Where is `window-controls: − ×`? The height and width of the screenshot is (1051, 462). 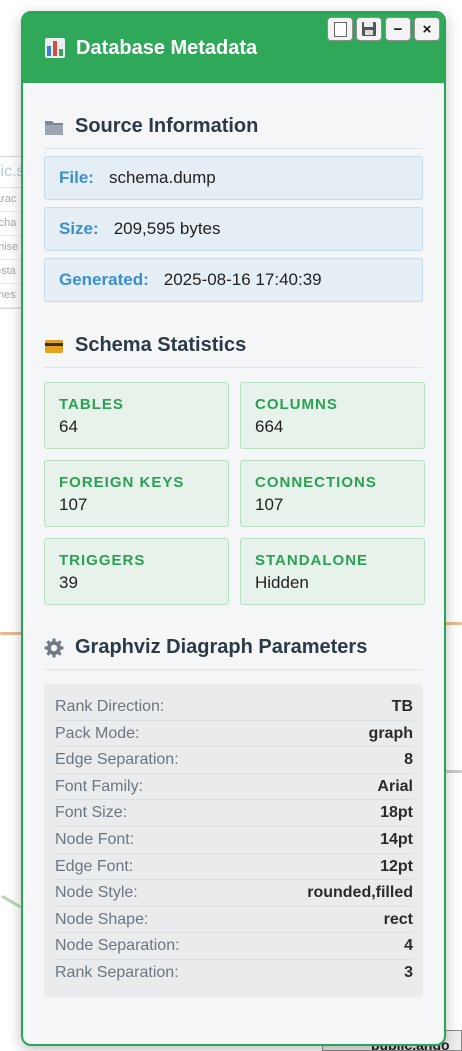 window-controls: − × is located at coordinates (383, 29).